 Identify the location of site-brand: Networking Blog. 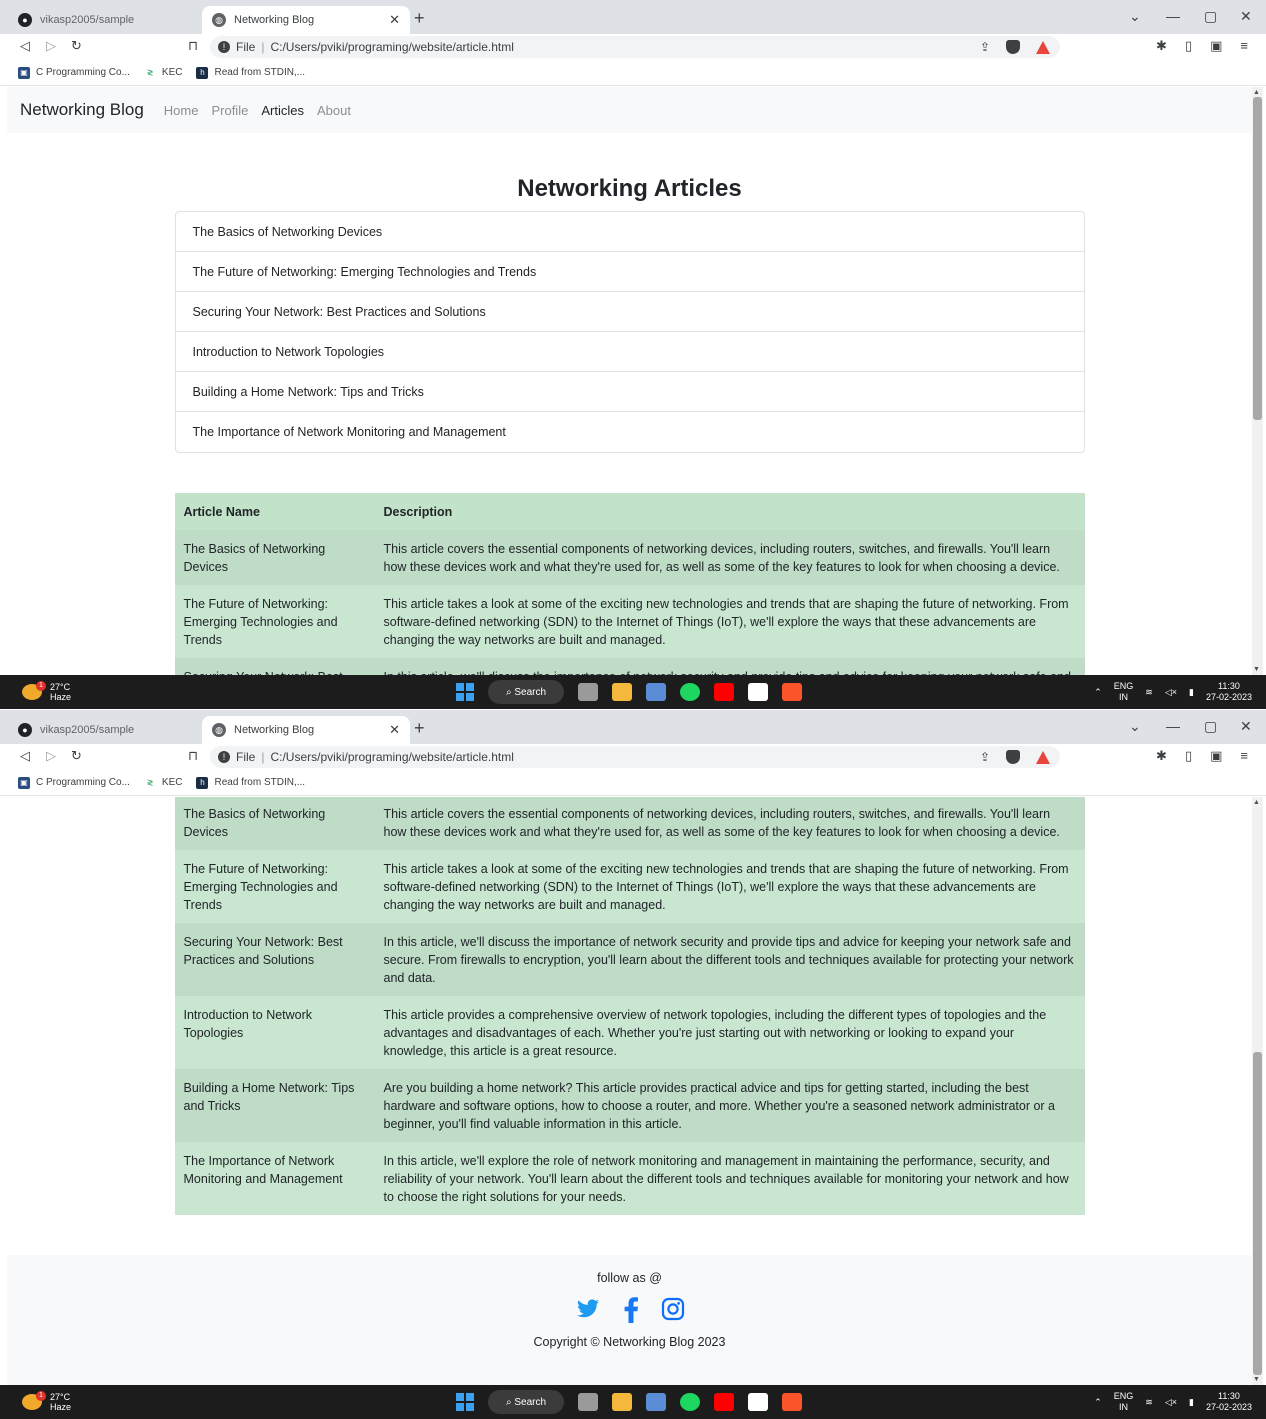
(82, 110).